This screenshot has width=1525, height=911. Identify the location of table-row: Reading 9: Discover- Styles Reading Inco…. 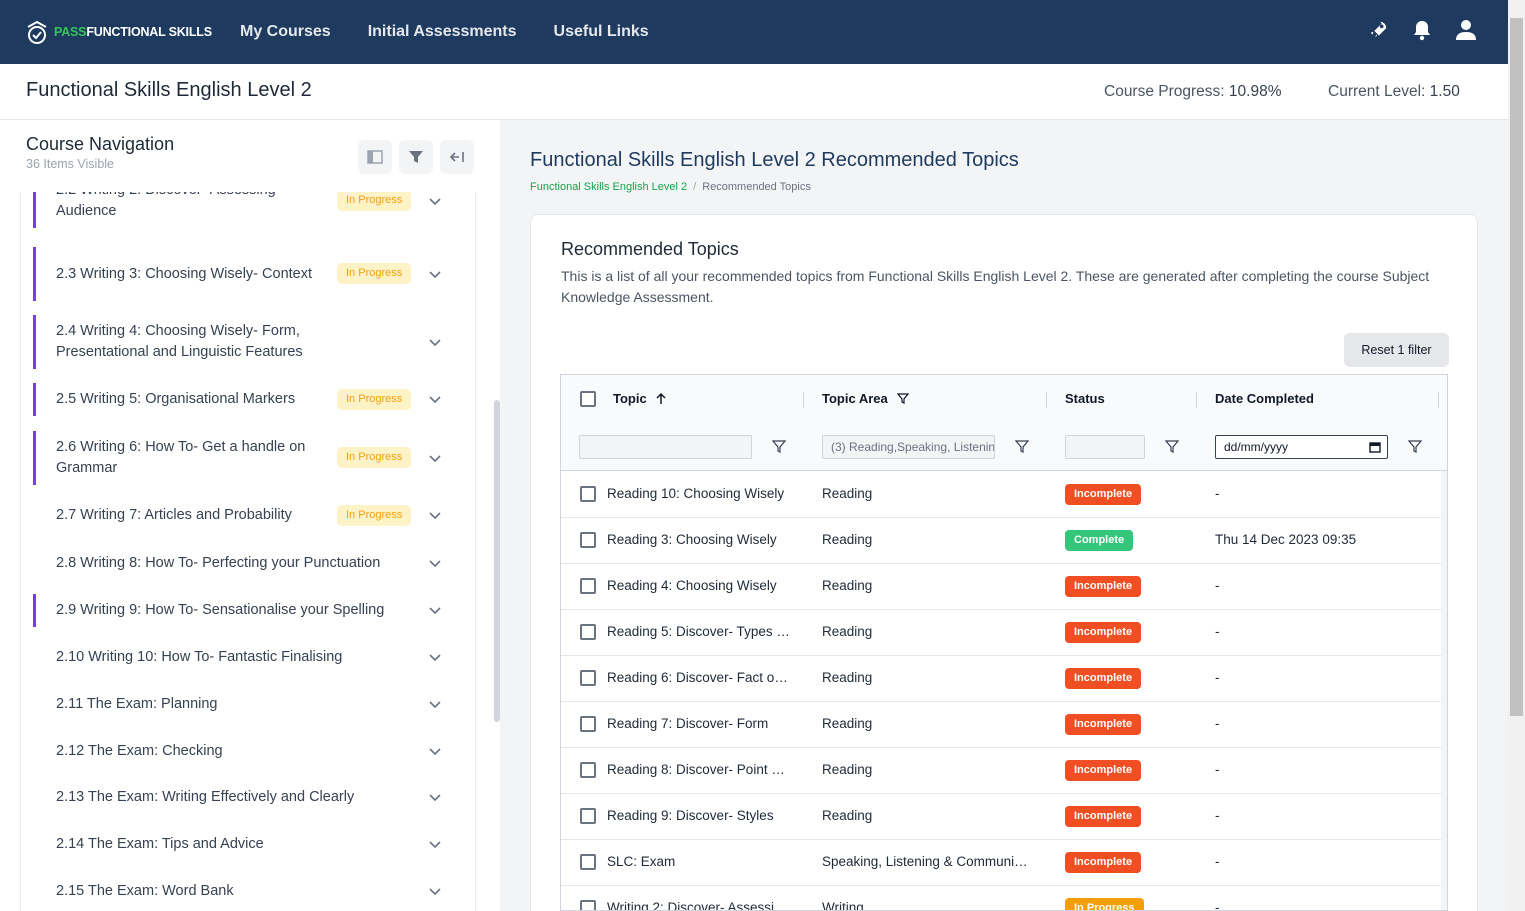
(1001, 817).